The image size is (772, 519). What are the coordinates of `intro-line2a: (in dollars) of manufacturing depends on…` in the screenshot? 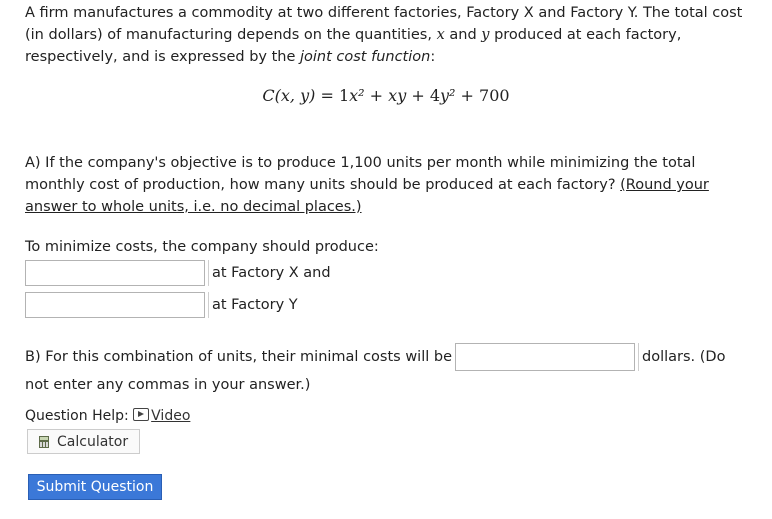 It's located at (231, 35).